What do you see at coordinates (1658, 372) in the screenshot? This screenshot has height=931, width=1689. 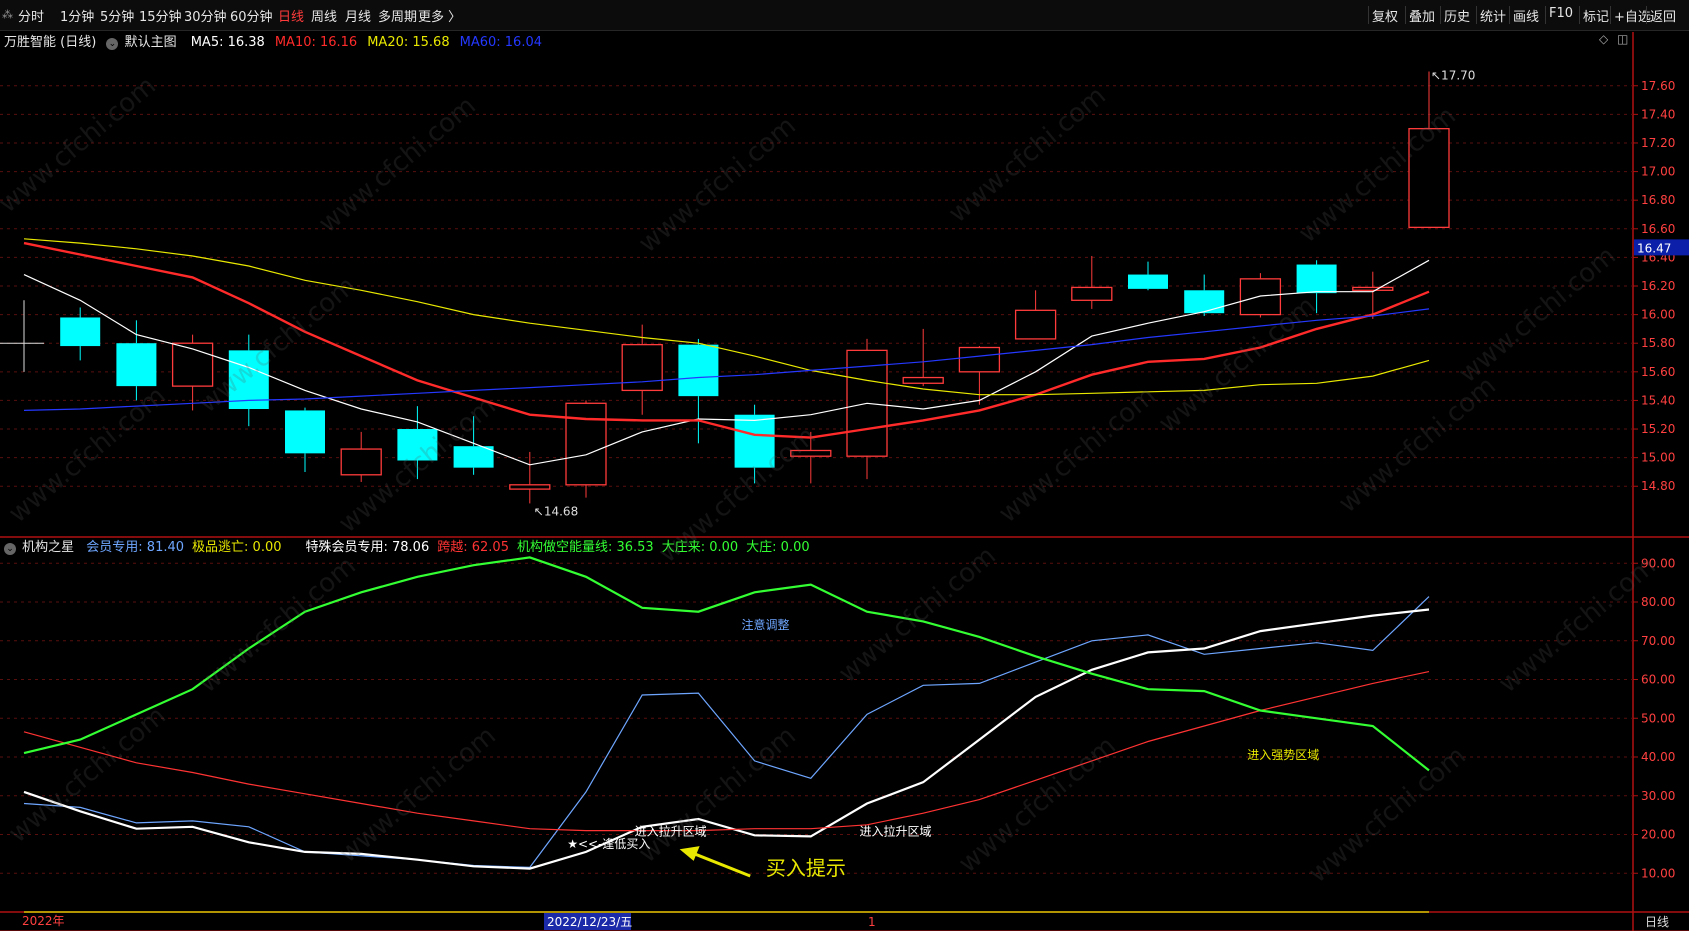 I see `price-tick-label: 15.60` at bounding box center [1658, 372].